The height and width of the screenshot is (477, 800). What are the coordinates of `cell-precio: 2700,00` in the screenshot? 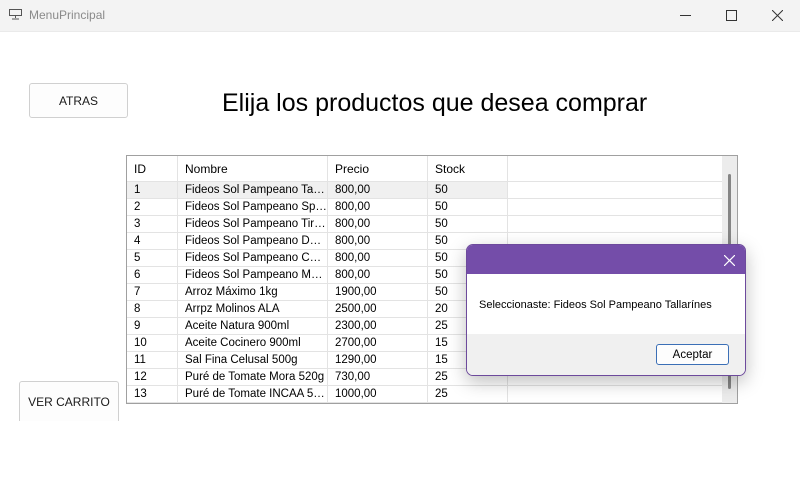 It's located at (378, 343).